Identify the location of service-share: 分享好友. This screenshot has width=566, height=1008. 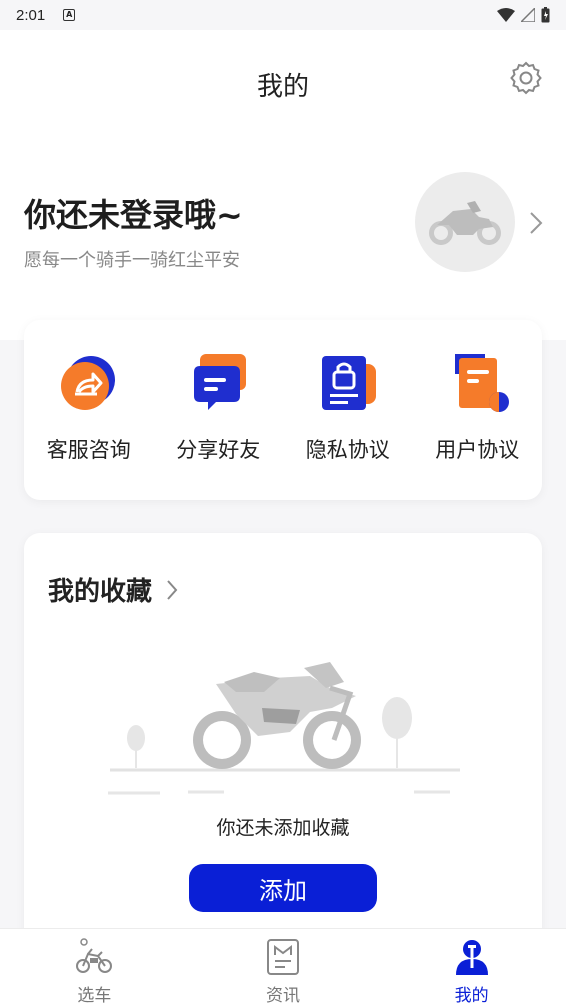
(219, 410).